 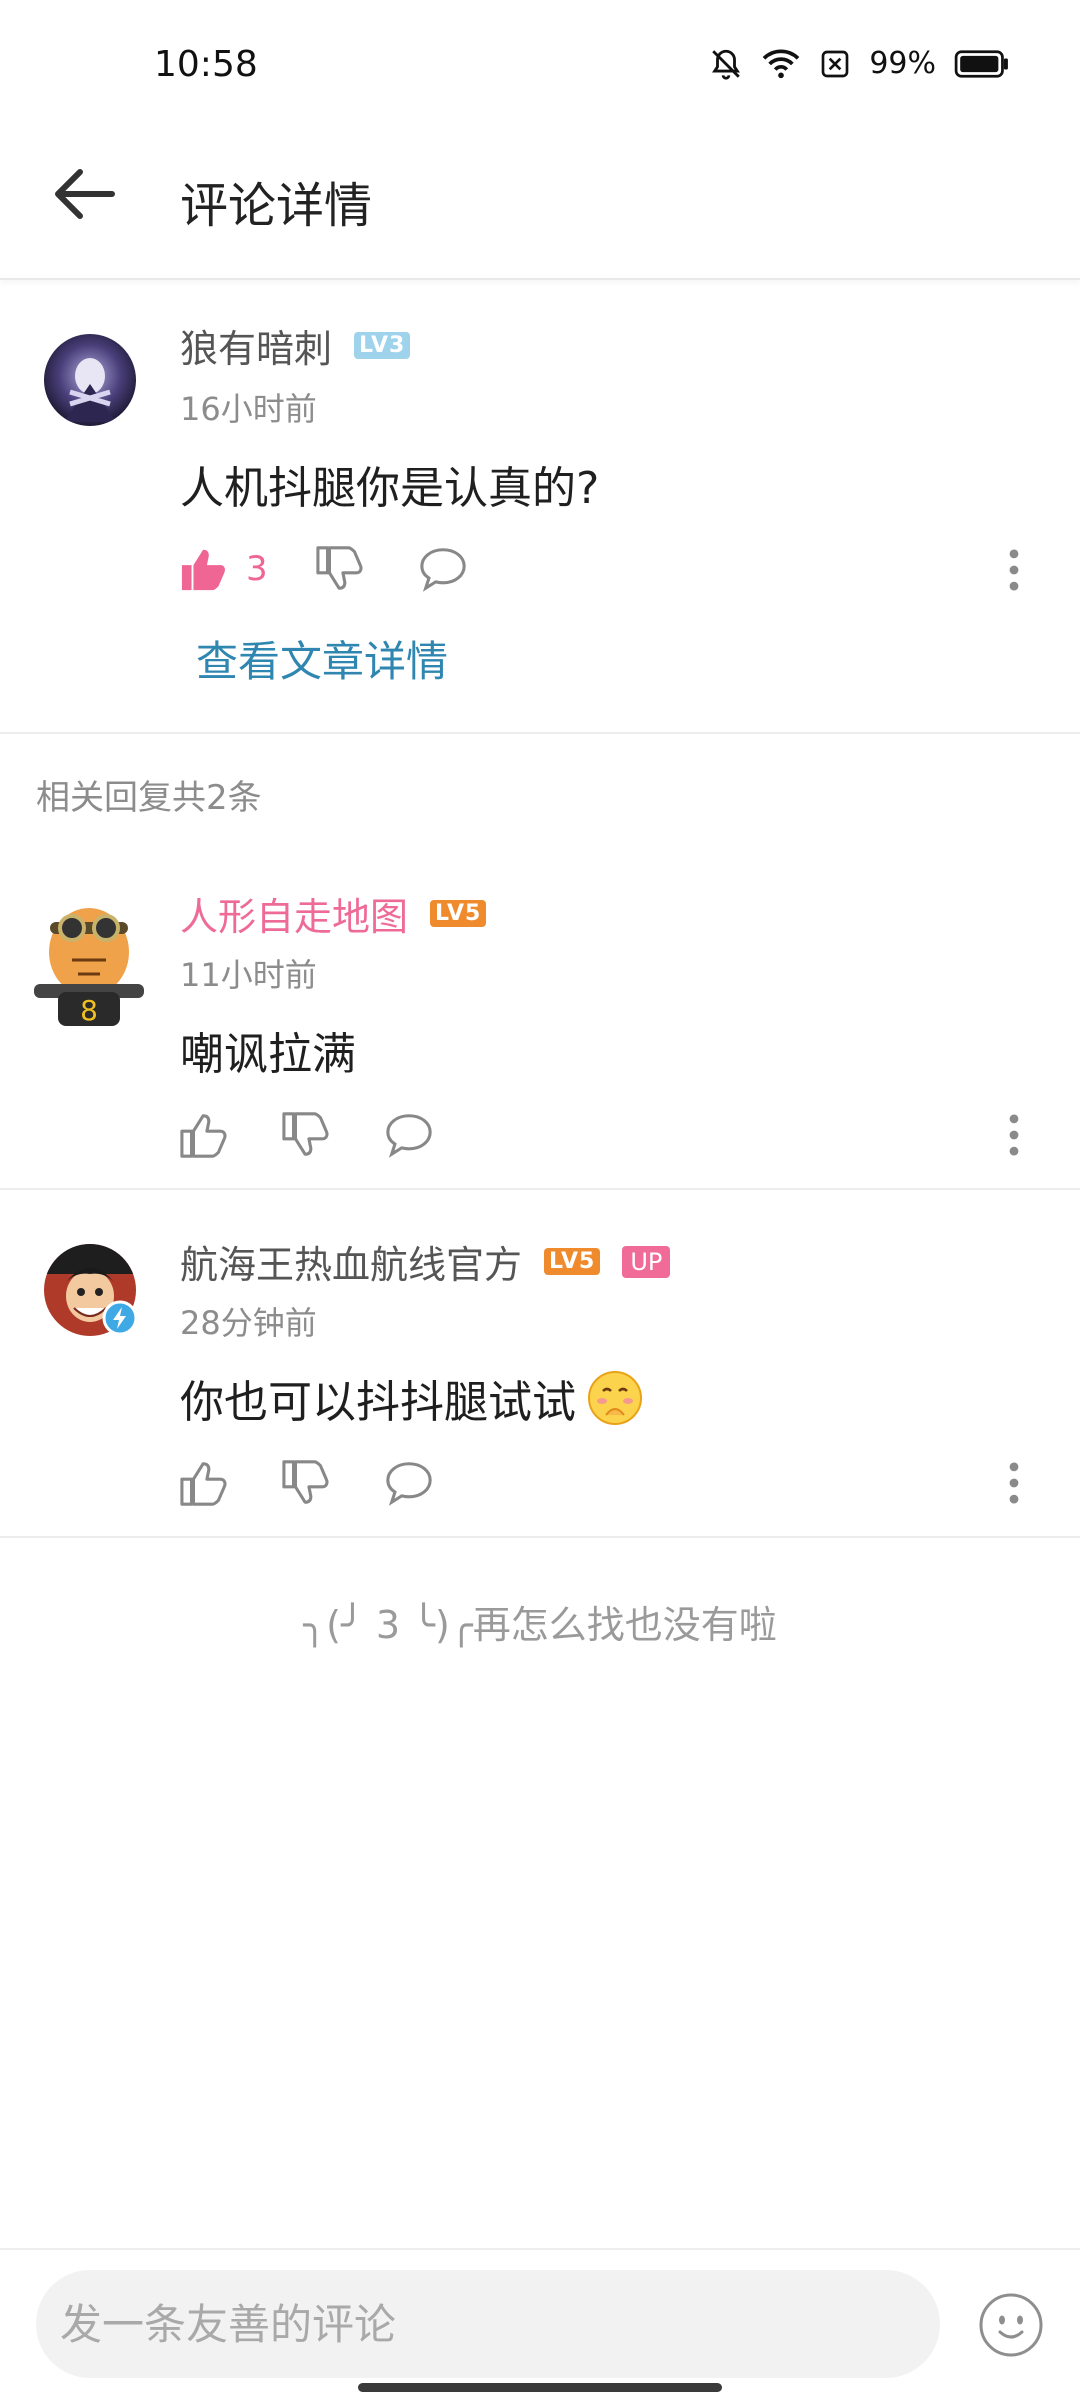 What do you see at coordinates (726, 64) in the screenshot?
I see `silent-bell-icon` at bounding box center [726, 64].